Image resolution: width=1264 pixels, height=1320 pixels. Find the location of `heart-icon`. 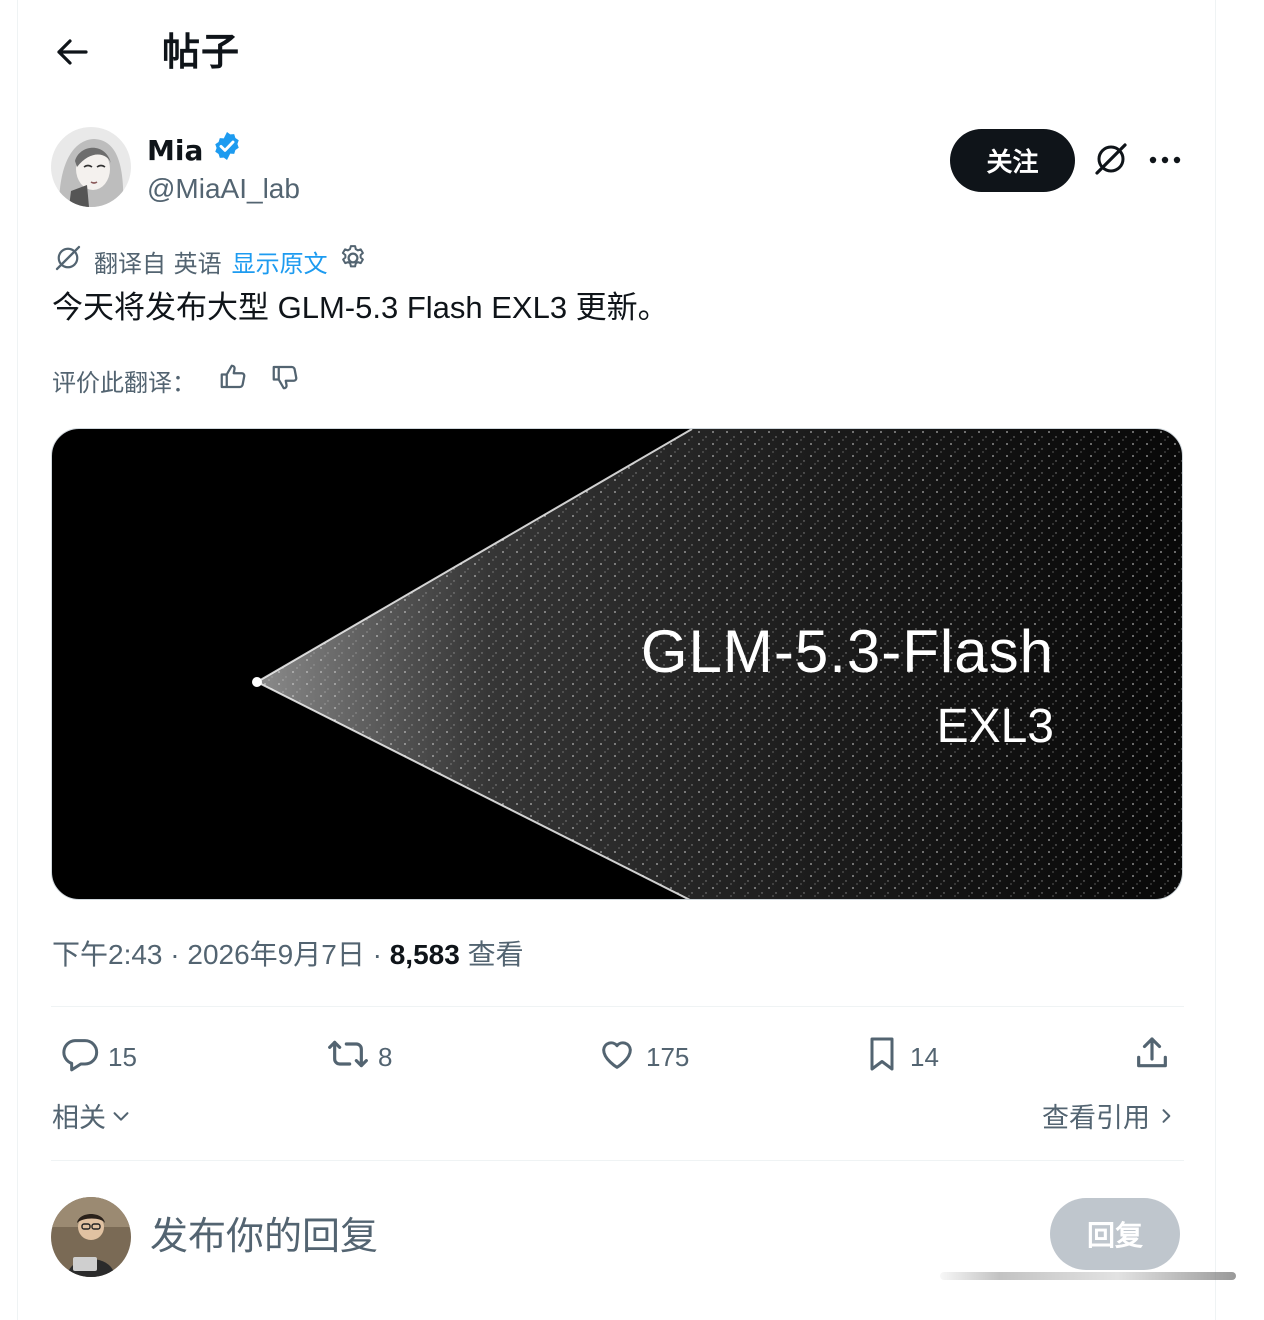

heart-icon is located at coordinates (617, 1057).